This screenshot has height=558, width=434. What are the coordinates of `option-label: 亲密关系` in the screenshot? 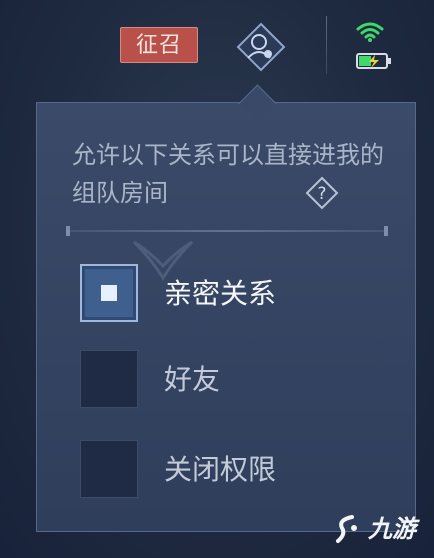 It's located at (220, 293).